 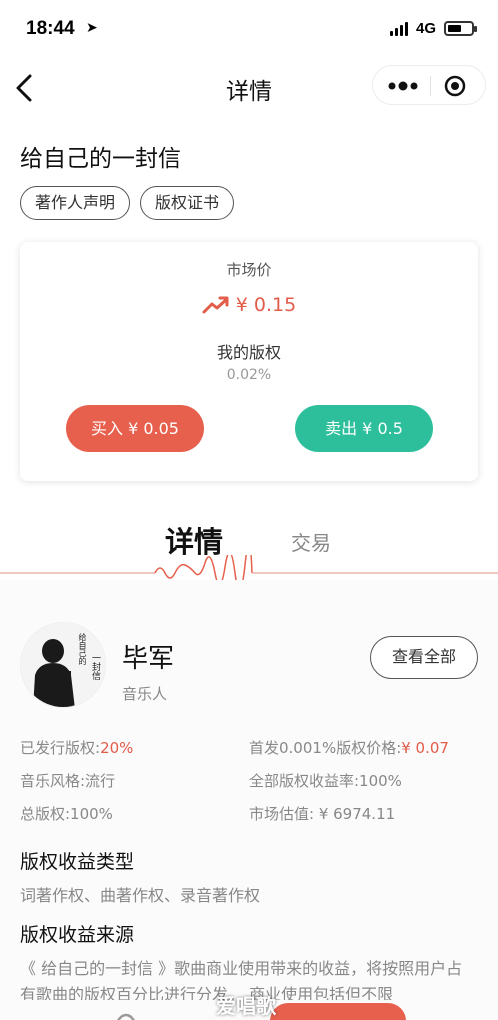 I want to click on music-style: 音乐风格:流行, so click(x=68, y=781).